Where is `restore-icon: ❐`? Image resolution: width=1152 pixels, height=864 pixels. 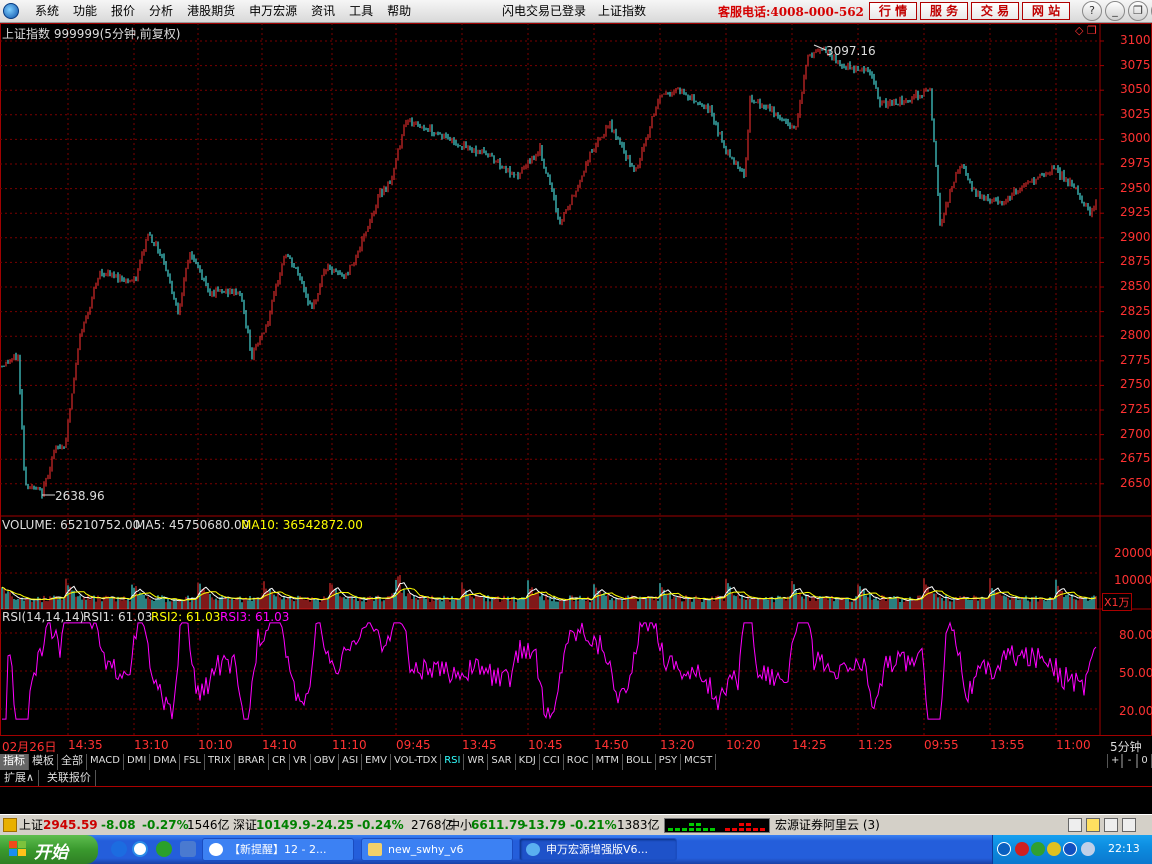
restore-icon: ❐ is located at coordinates (1138, 11).